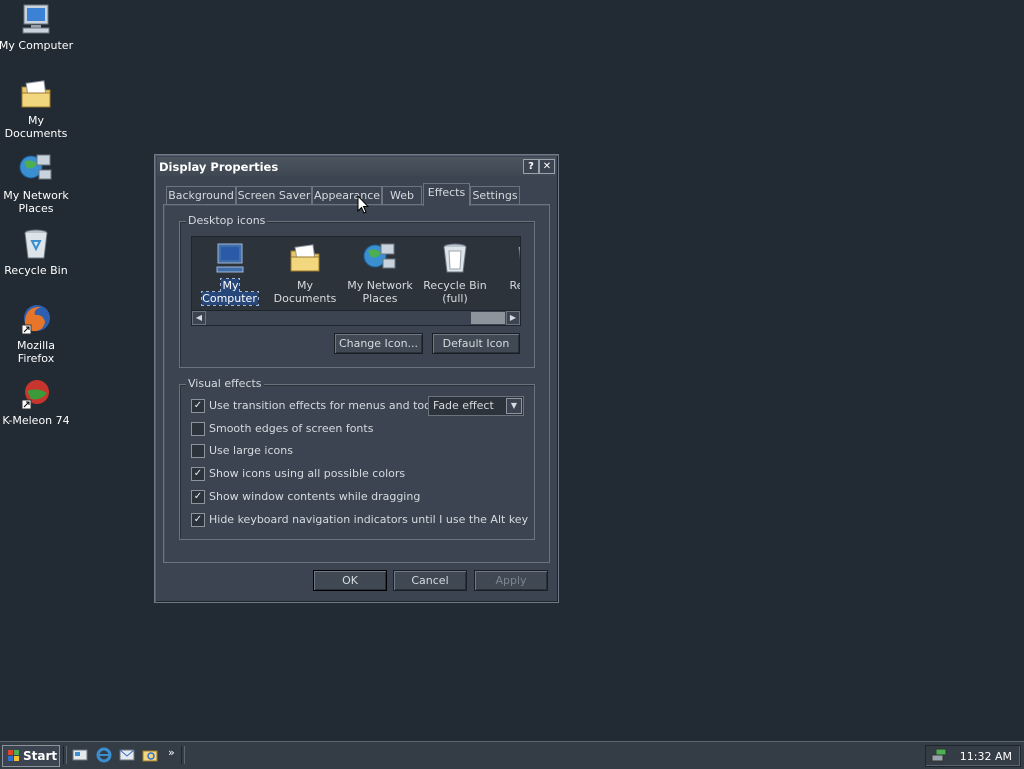 This screenshot has width=1024, height=769. What do you see at coordinates (251, 450) in the screenshot?
I see `option-label: Use large icons` at bounding box center [251, 450].